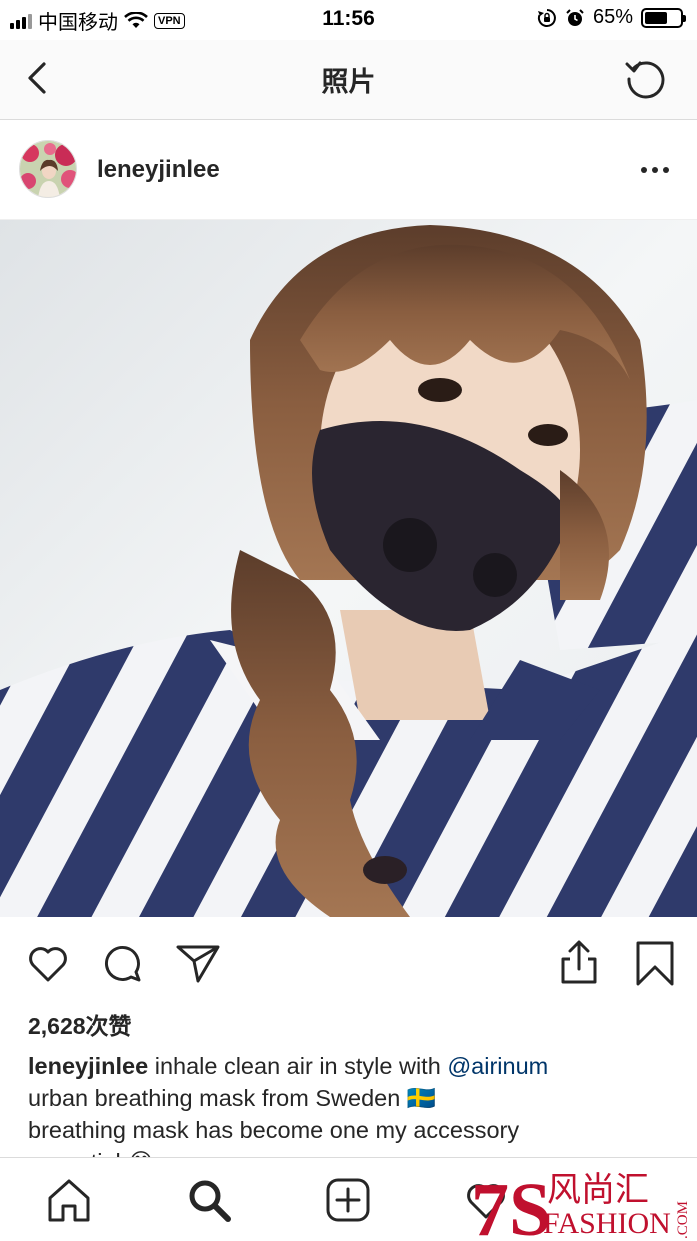 This screenshot has width=697, height=1241. What do you see at coordinates (88, 1066) in the screenshot?
I see `caption-username: leneyjinlee` at bounding box center [88, 1066].